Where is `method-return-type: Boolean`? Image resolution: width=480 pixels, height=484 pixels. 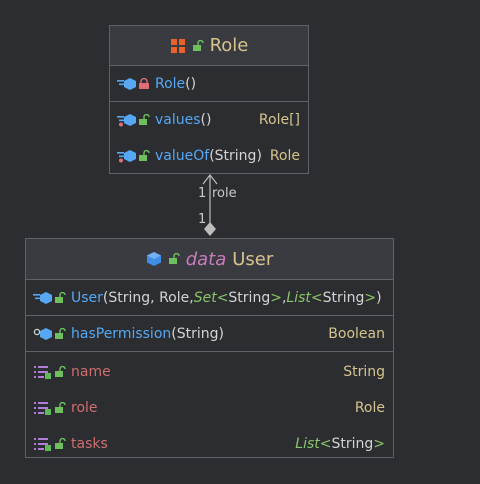 method-return-type: Boolean is located at coordinates (356, 333).